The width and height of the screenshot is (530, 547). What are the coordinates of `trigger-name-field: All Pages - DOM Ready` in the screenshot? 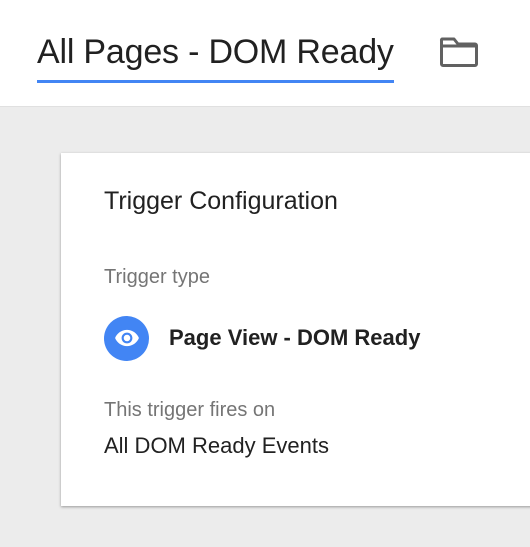 It's located at (215, 57).